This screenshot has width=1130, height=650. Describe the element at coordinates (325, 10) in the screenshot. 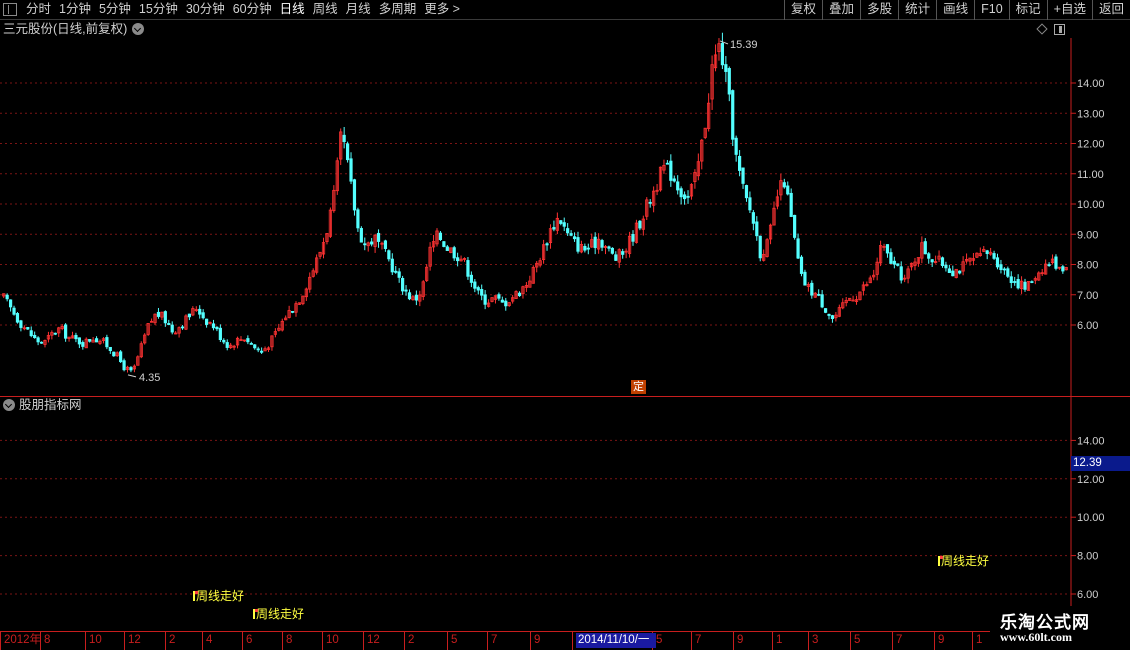

I see `tab-period-7: 周线` at that location.